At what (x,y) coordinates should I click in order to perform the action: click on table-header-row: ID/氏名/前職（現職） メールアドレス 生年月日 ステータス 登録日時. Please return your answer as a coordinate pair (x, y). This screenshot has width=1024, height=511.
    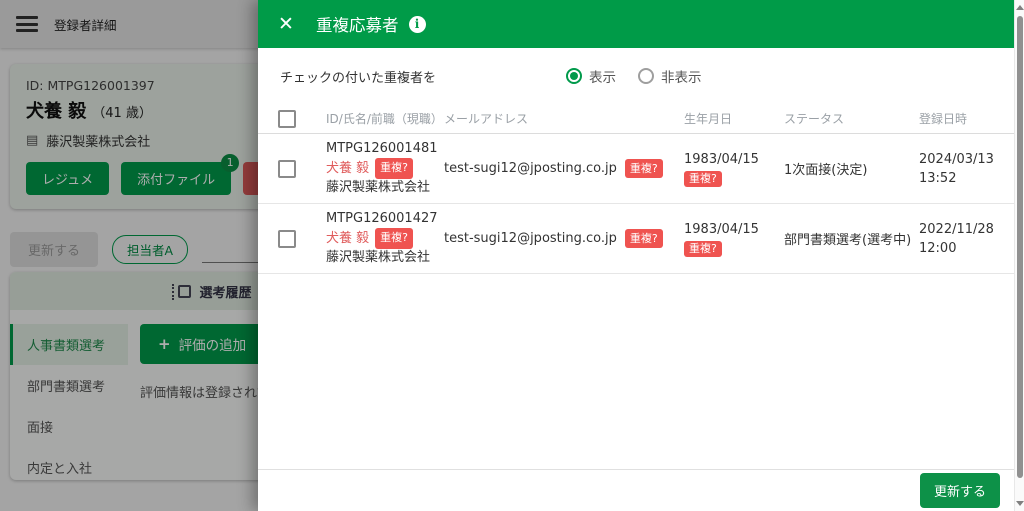
    Looking at the image, I should click on (636, 119).